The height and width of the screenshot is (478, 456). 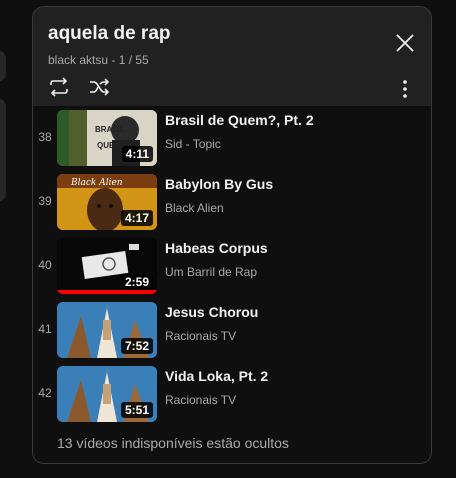 I want to click on video-thumbnail: Black Alien 4:17, so click(x=107, y=202).